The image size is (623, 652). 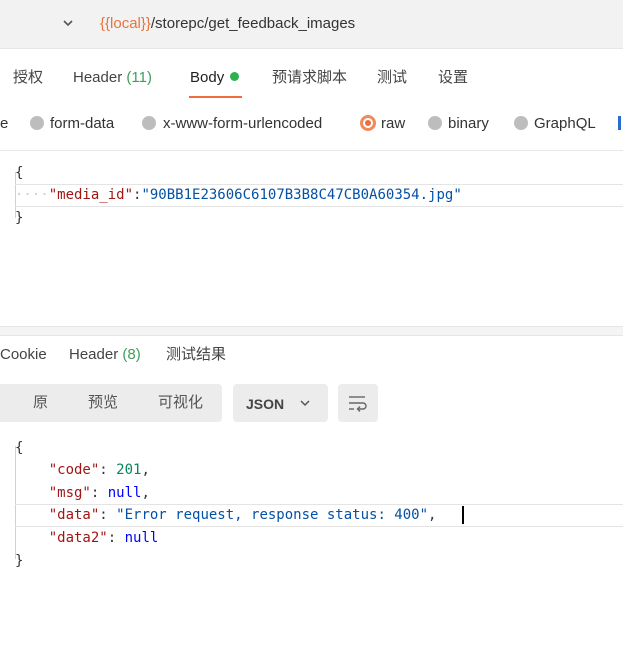 I want to click on response-tab-test-results: 测试结果, so click(x=196, y=355).